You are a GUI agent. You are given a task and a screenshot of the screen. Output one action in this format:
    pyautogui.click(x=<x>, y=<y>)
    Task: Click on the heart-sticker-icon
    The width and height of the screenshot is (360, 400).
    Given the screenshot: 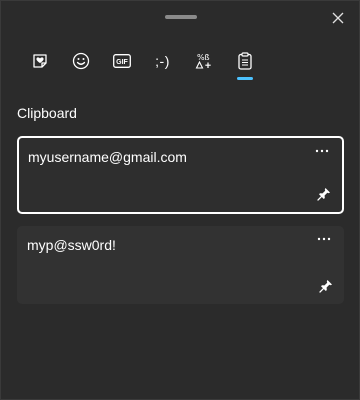 What is the action you would take?
    pyautogui.click(x=39, y=61)
    